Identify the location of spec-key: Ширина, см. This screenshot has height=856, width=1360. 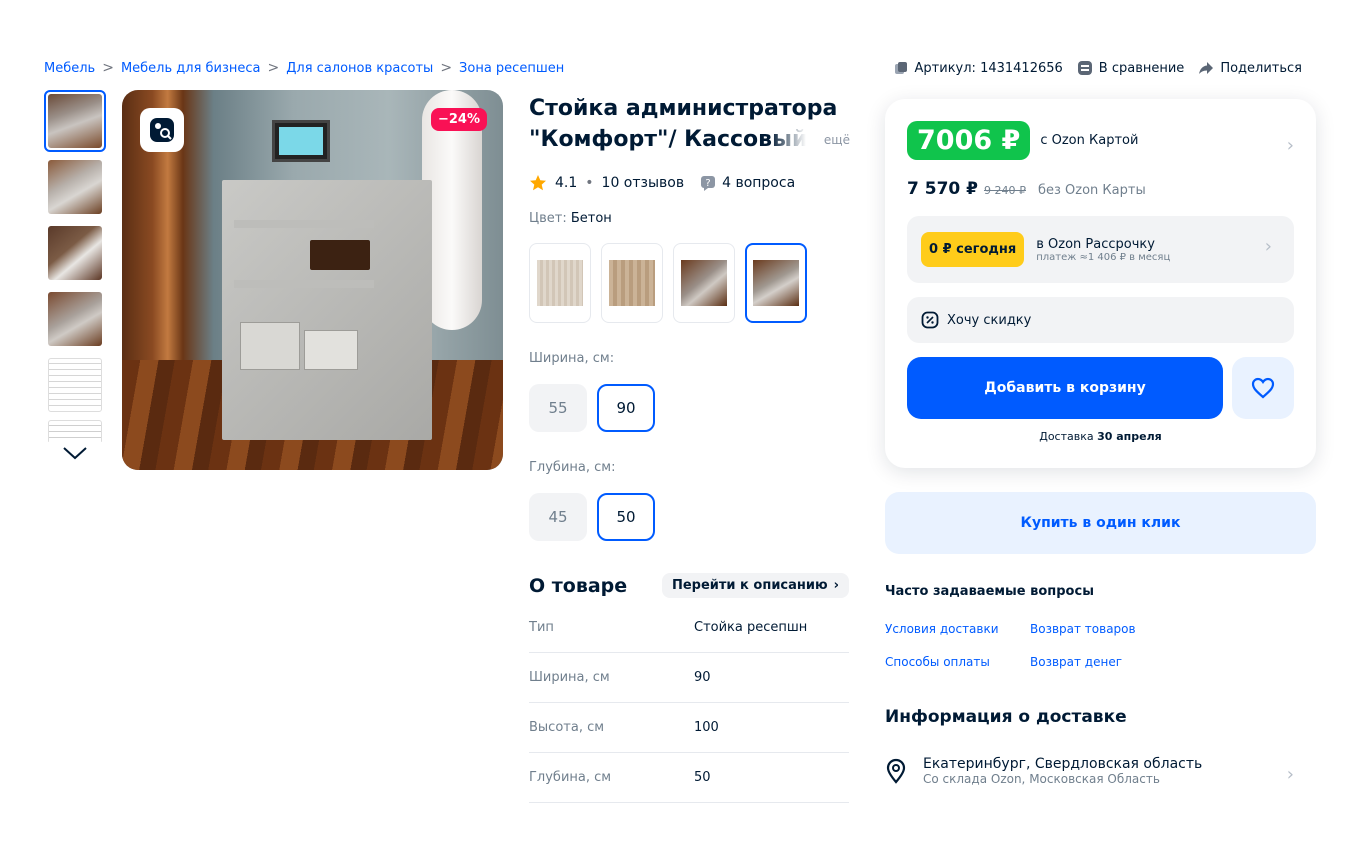
(569, 677).